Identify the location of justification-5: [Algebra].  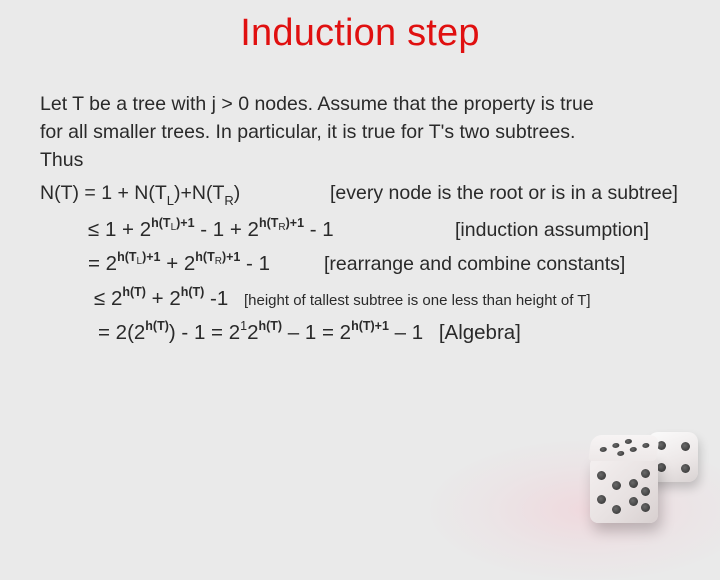
(479, 332).